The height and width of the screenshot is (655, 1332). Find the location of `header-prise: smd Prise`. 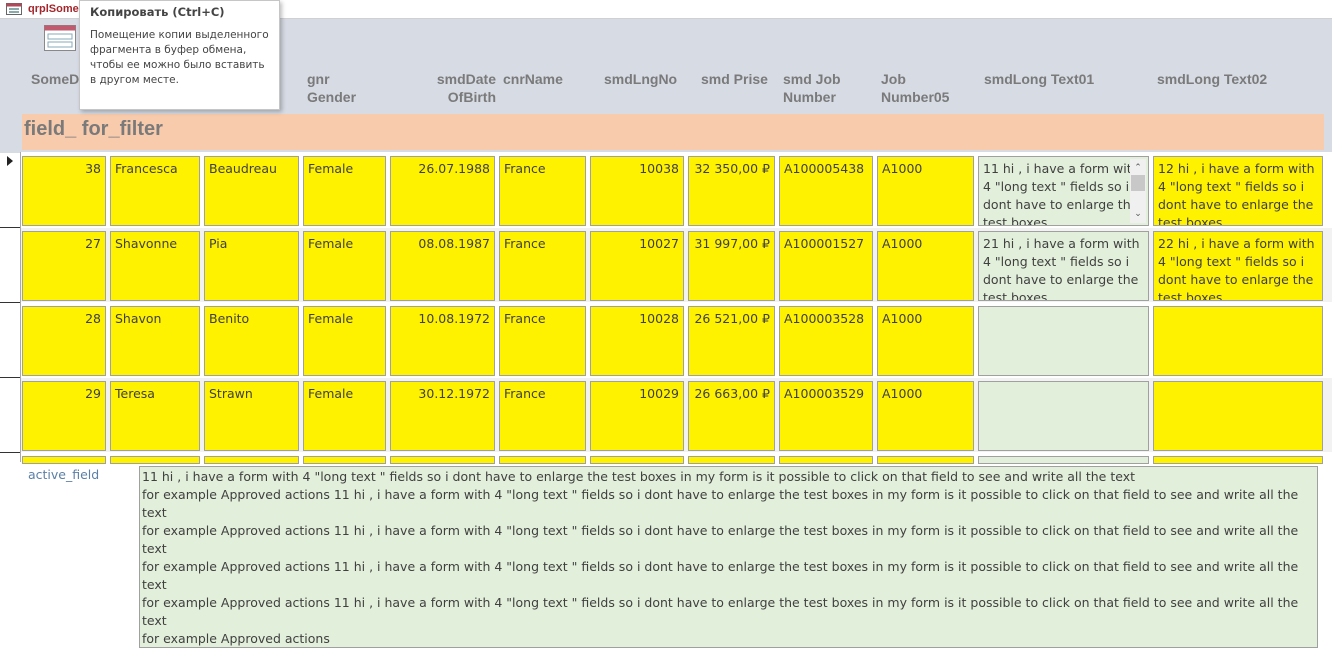

header-prise: smd Prise is located at coordinates (734, 79).